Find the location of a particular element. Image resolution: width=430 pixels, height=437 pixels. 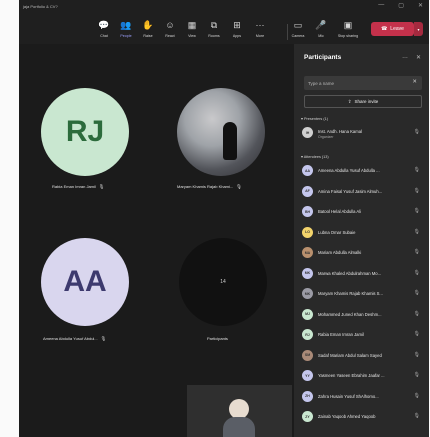

view-icon: ▦ is located at coordinates (192, 25).